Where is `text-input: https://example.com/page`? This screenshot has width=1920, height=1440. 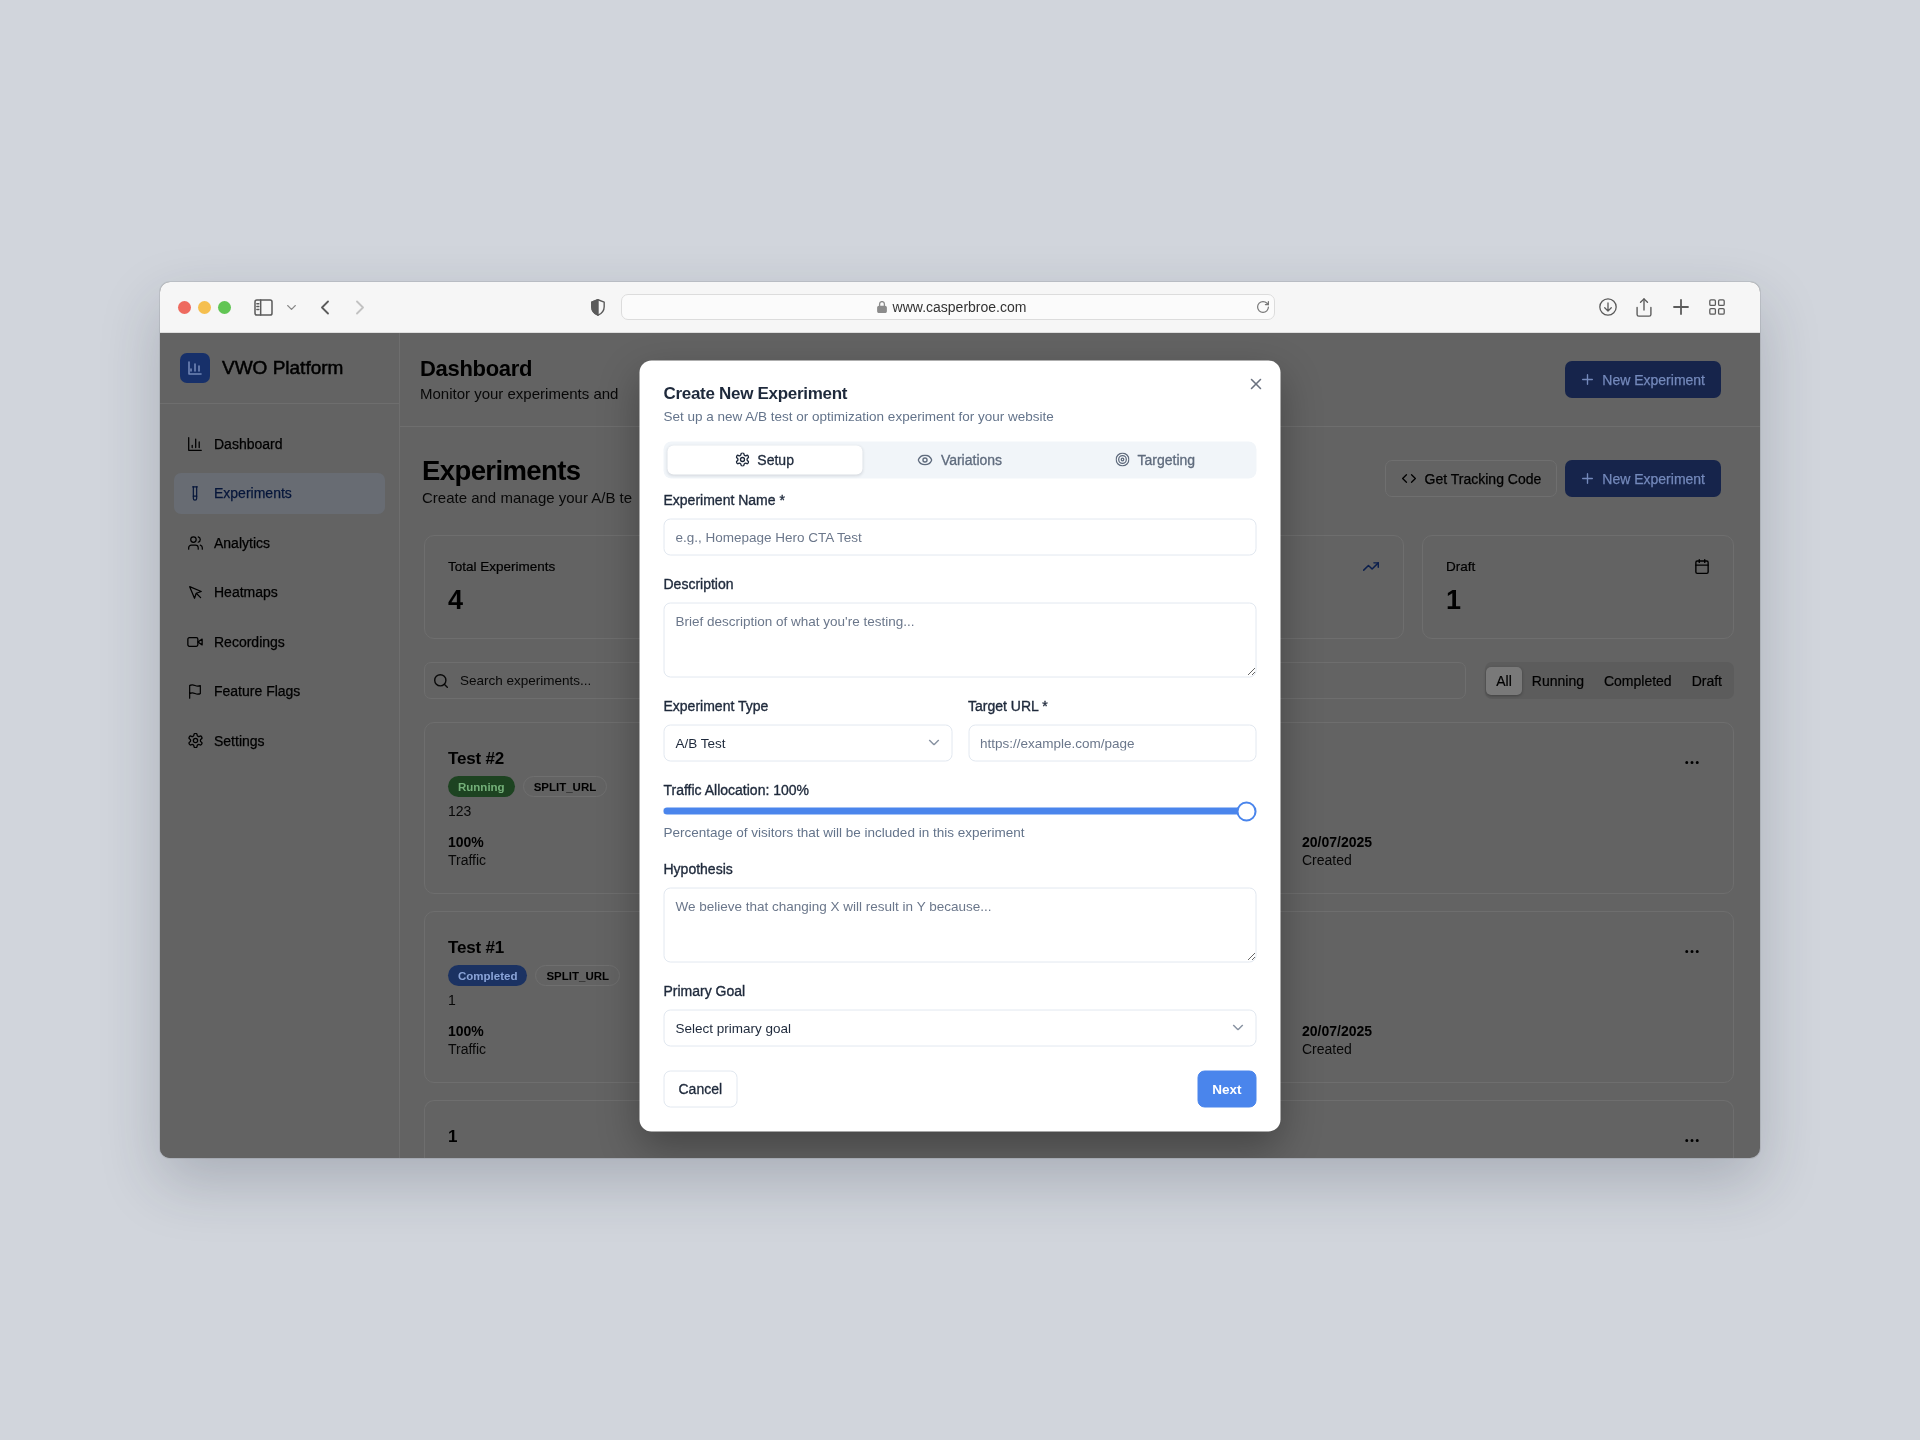
text-input: https://example.com/page is located at coordinates (1112, 742).